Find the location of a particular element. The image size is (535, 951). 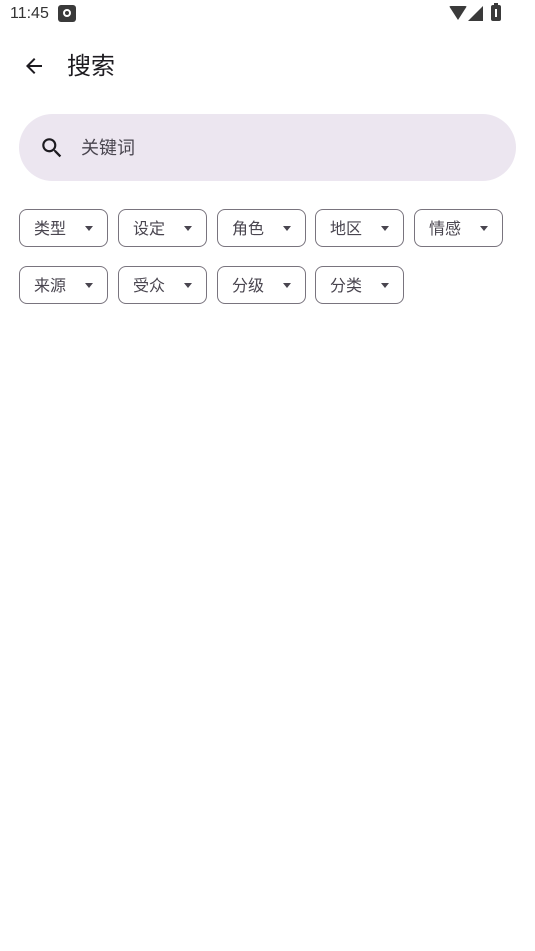

filter-chip-type: 类型 is located at coordinates (63, 228).